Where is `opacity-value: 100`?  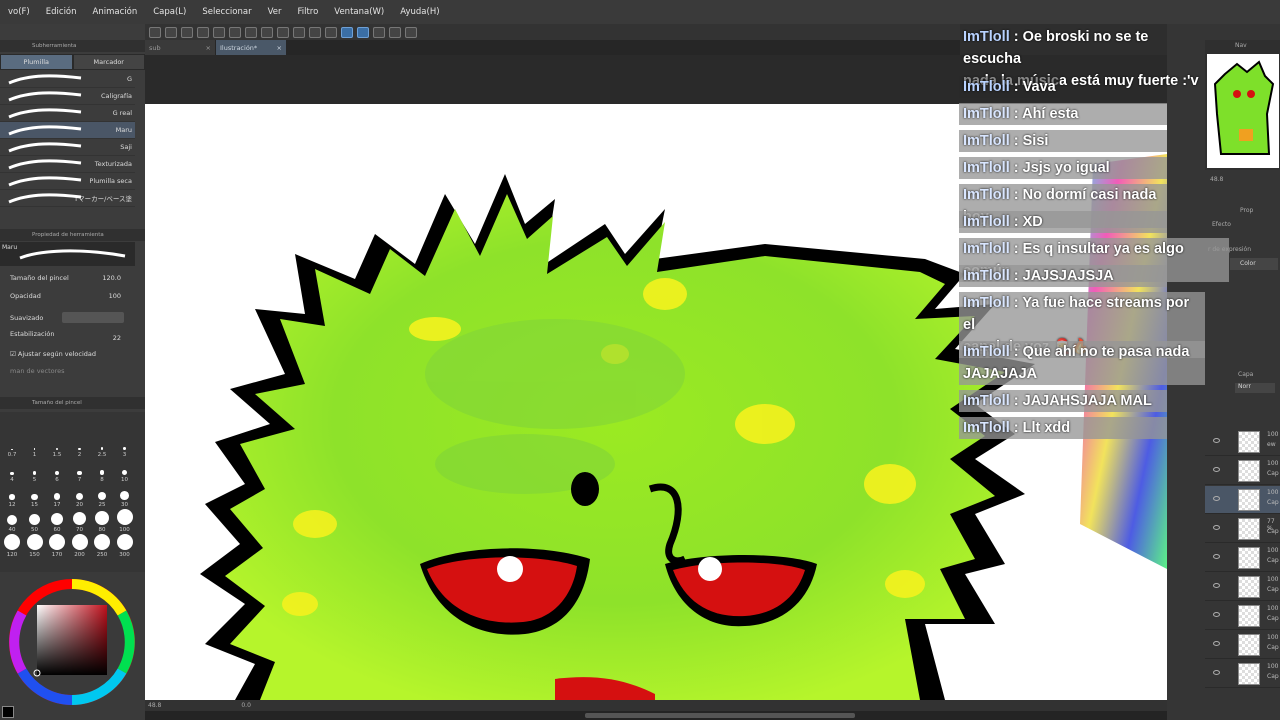
opacity-value: 100 is located at coordinates (115, 296).